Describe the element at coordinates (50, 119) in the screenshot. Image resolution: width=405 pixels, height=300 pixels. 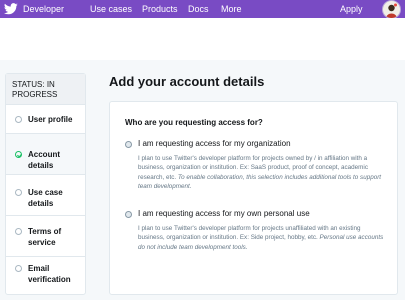
I see `step-label: User profile` at that location.